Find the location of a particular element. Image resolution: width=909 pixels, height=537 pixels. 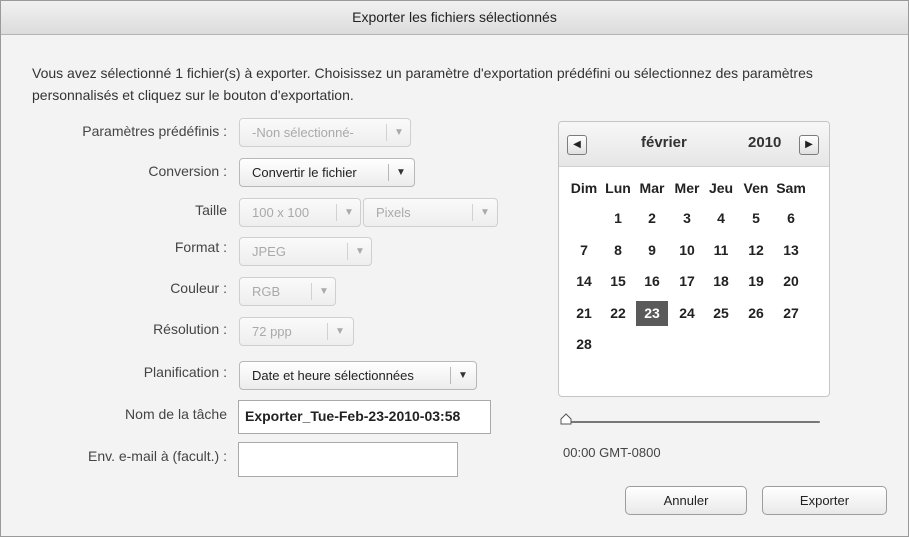

size-unit-value: Pixels is located at coordinates (393, 212).